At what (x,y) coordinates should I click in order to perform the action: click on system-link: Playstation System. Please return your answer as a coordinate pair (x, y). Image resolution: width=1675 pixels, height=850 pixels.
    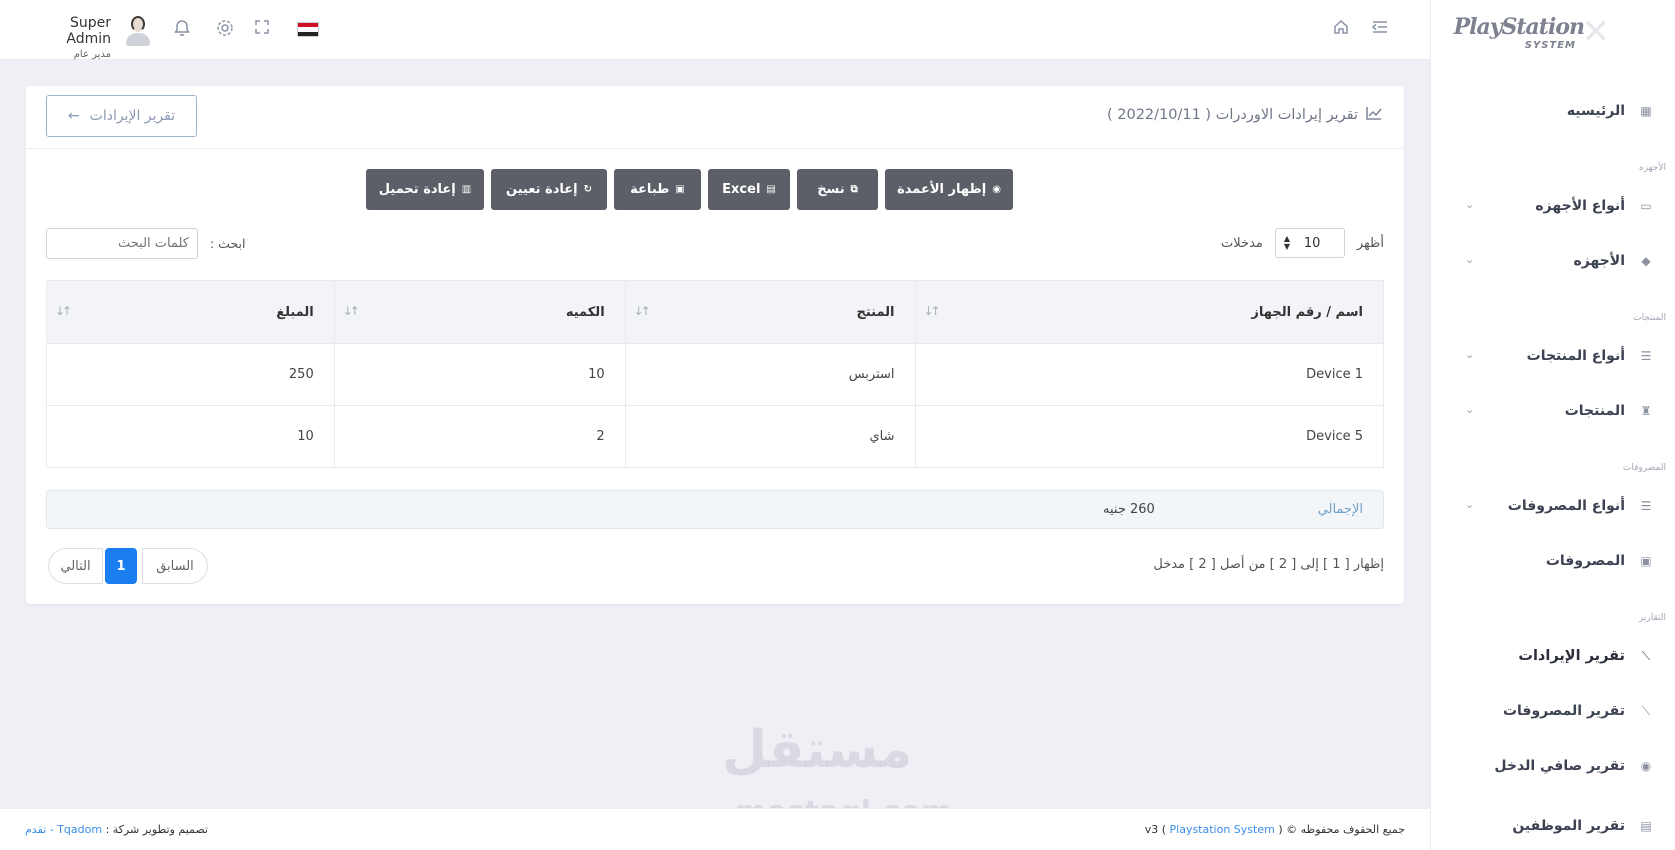
    Looking at the image, I should click on (1222, 829).